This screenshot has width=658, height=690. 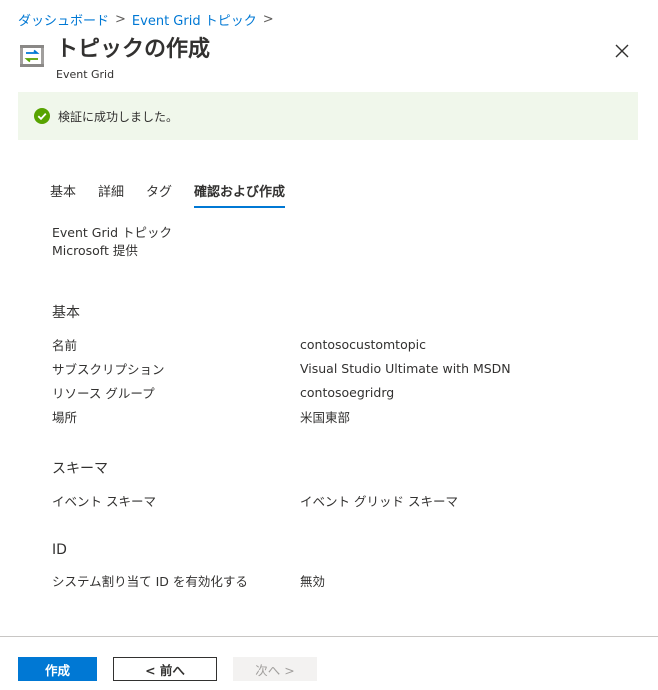 I want to click on summary-row: イベント スキーマ イベント グリッド スキーマ, so click(x=337, y=500).